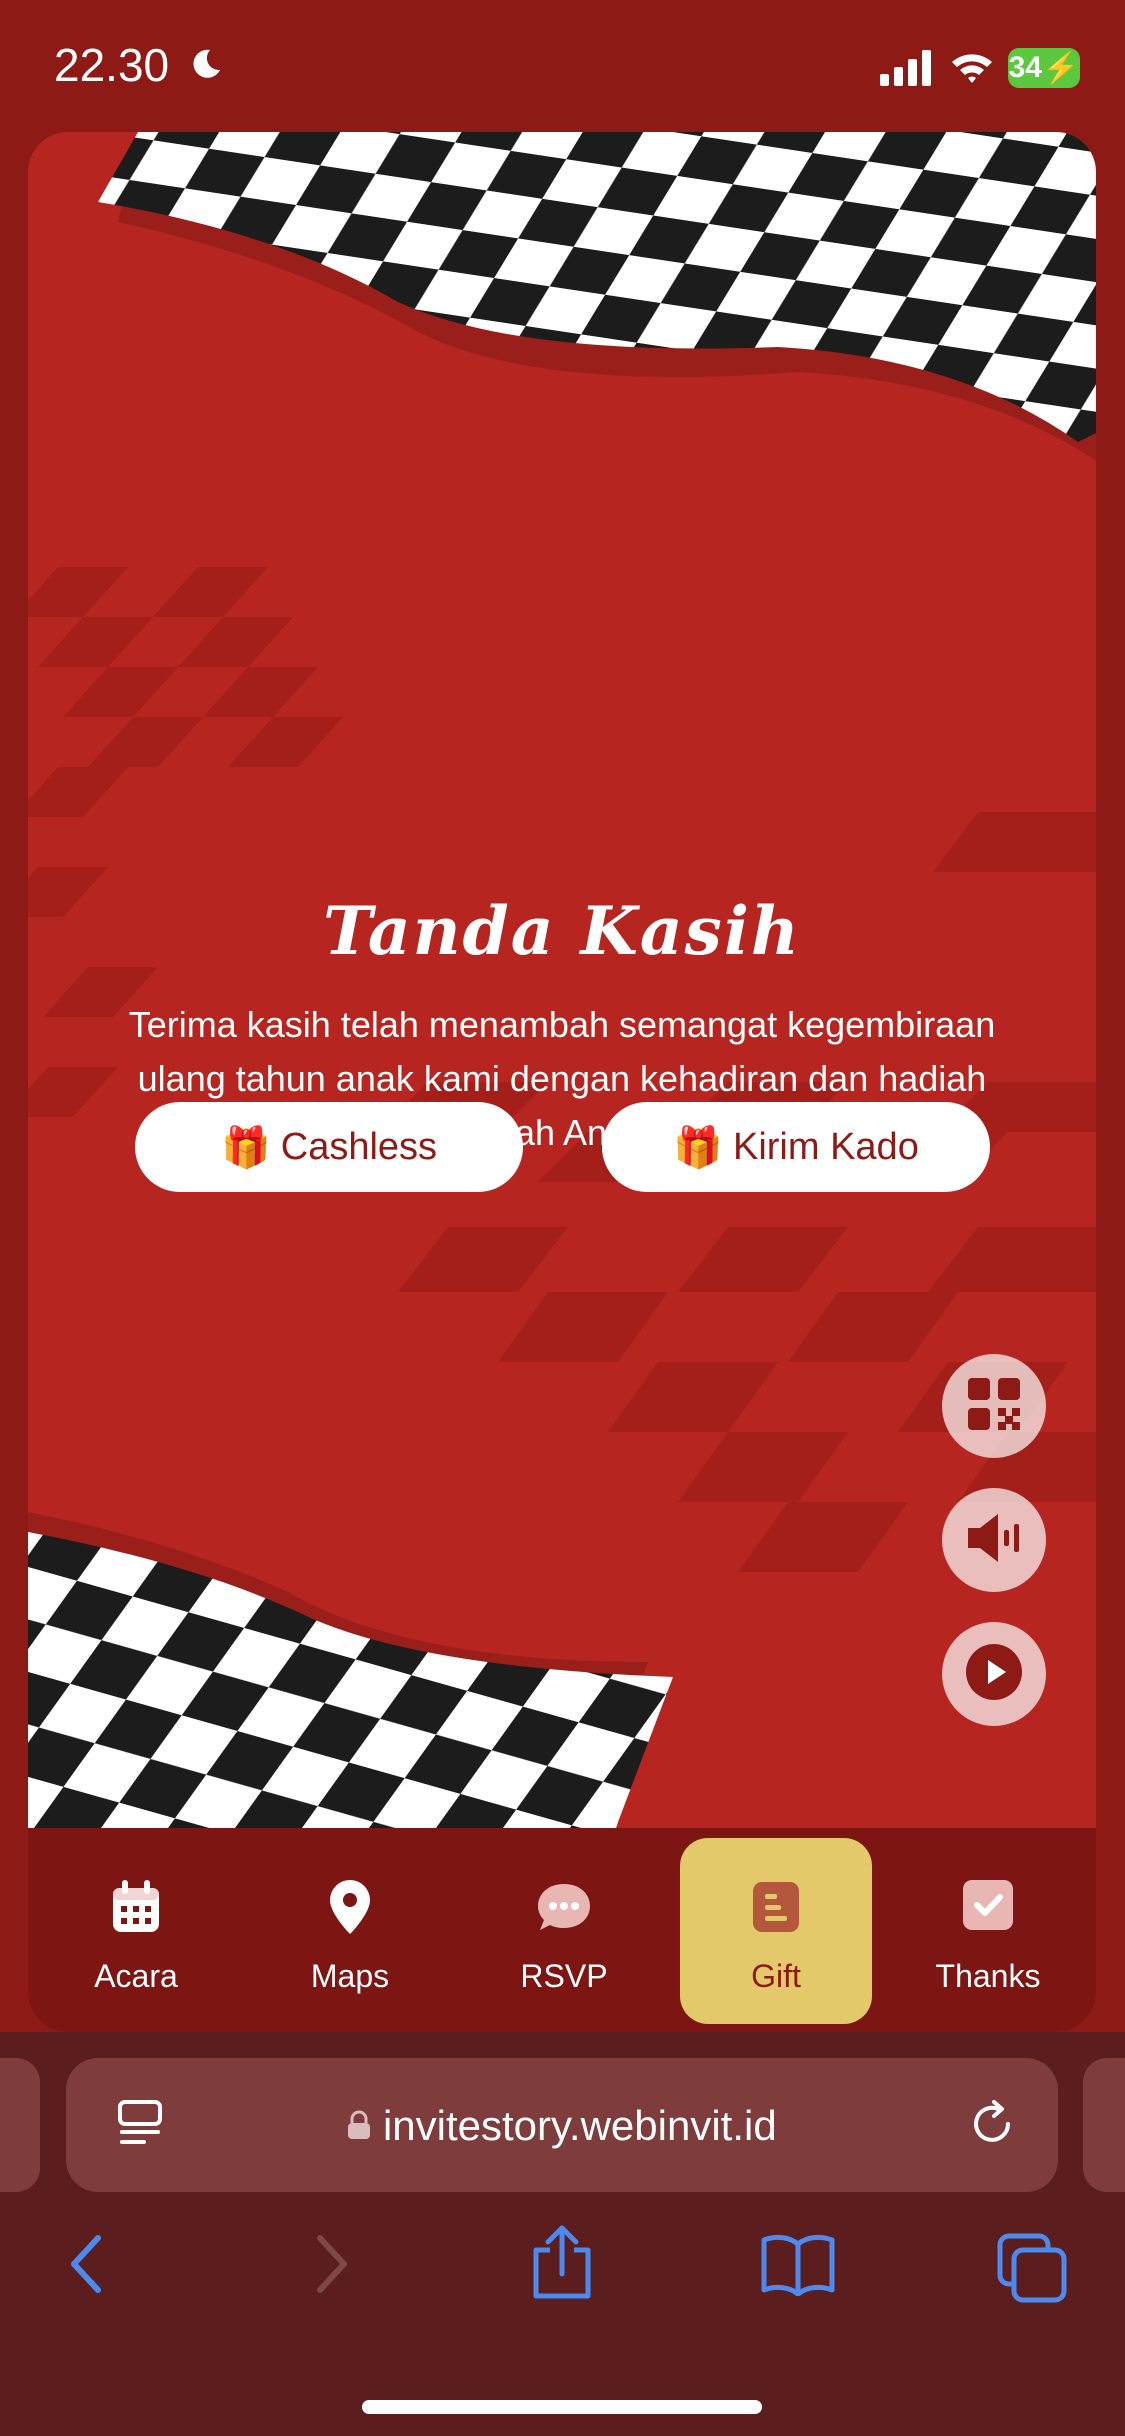 This screenshot has height=2436, width=1125. Describe the element at coordinates (562, 2407) in the screenshot. I see `home-indicator` at that location.